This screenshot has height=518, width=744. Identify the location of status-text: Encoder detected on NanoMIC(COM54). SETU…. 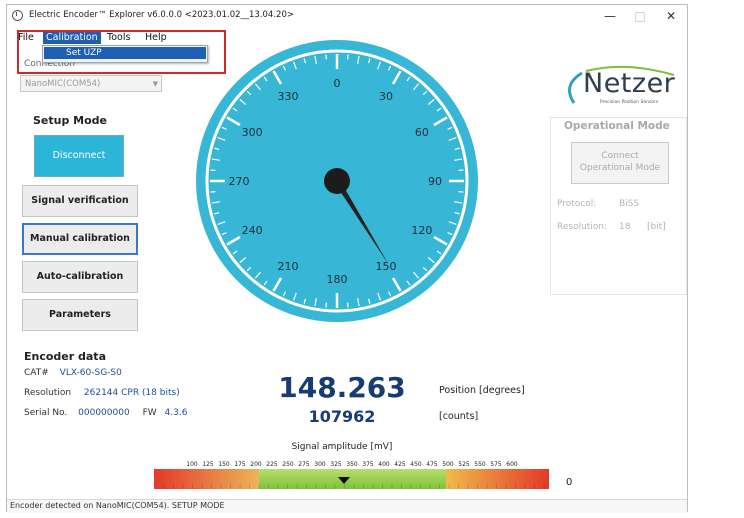
(117, 505).